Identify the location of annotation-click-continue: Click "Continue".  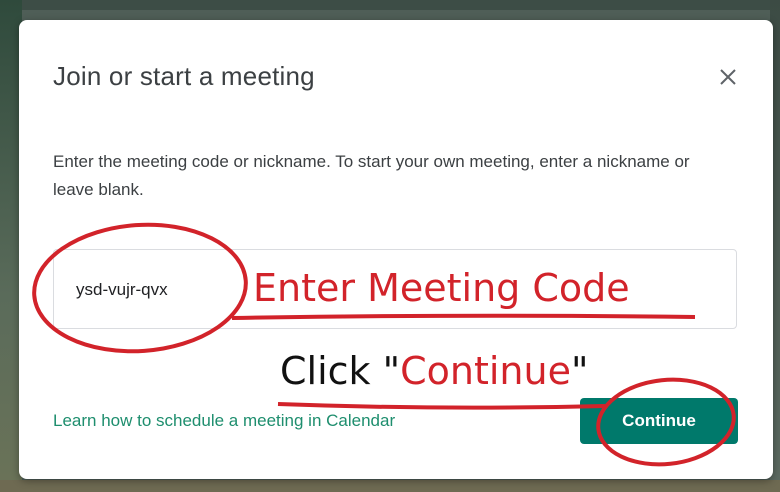
(434, 371).